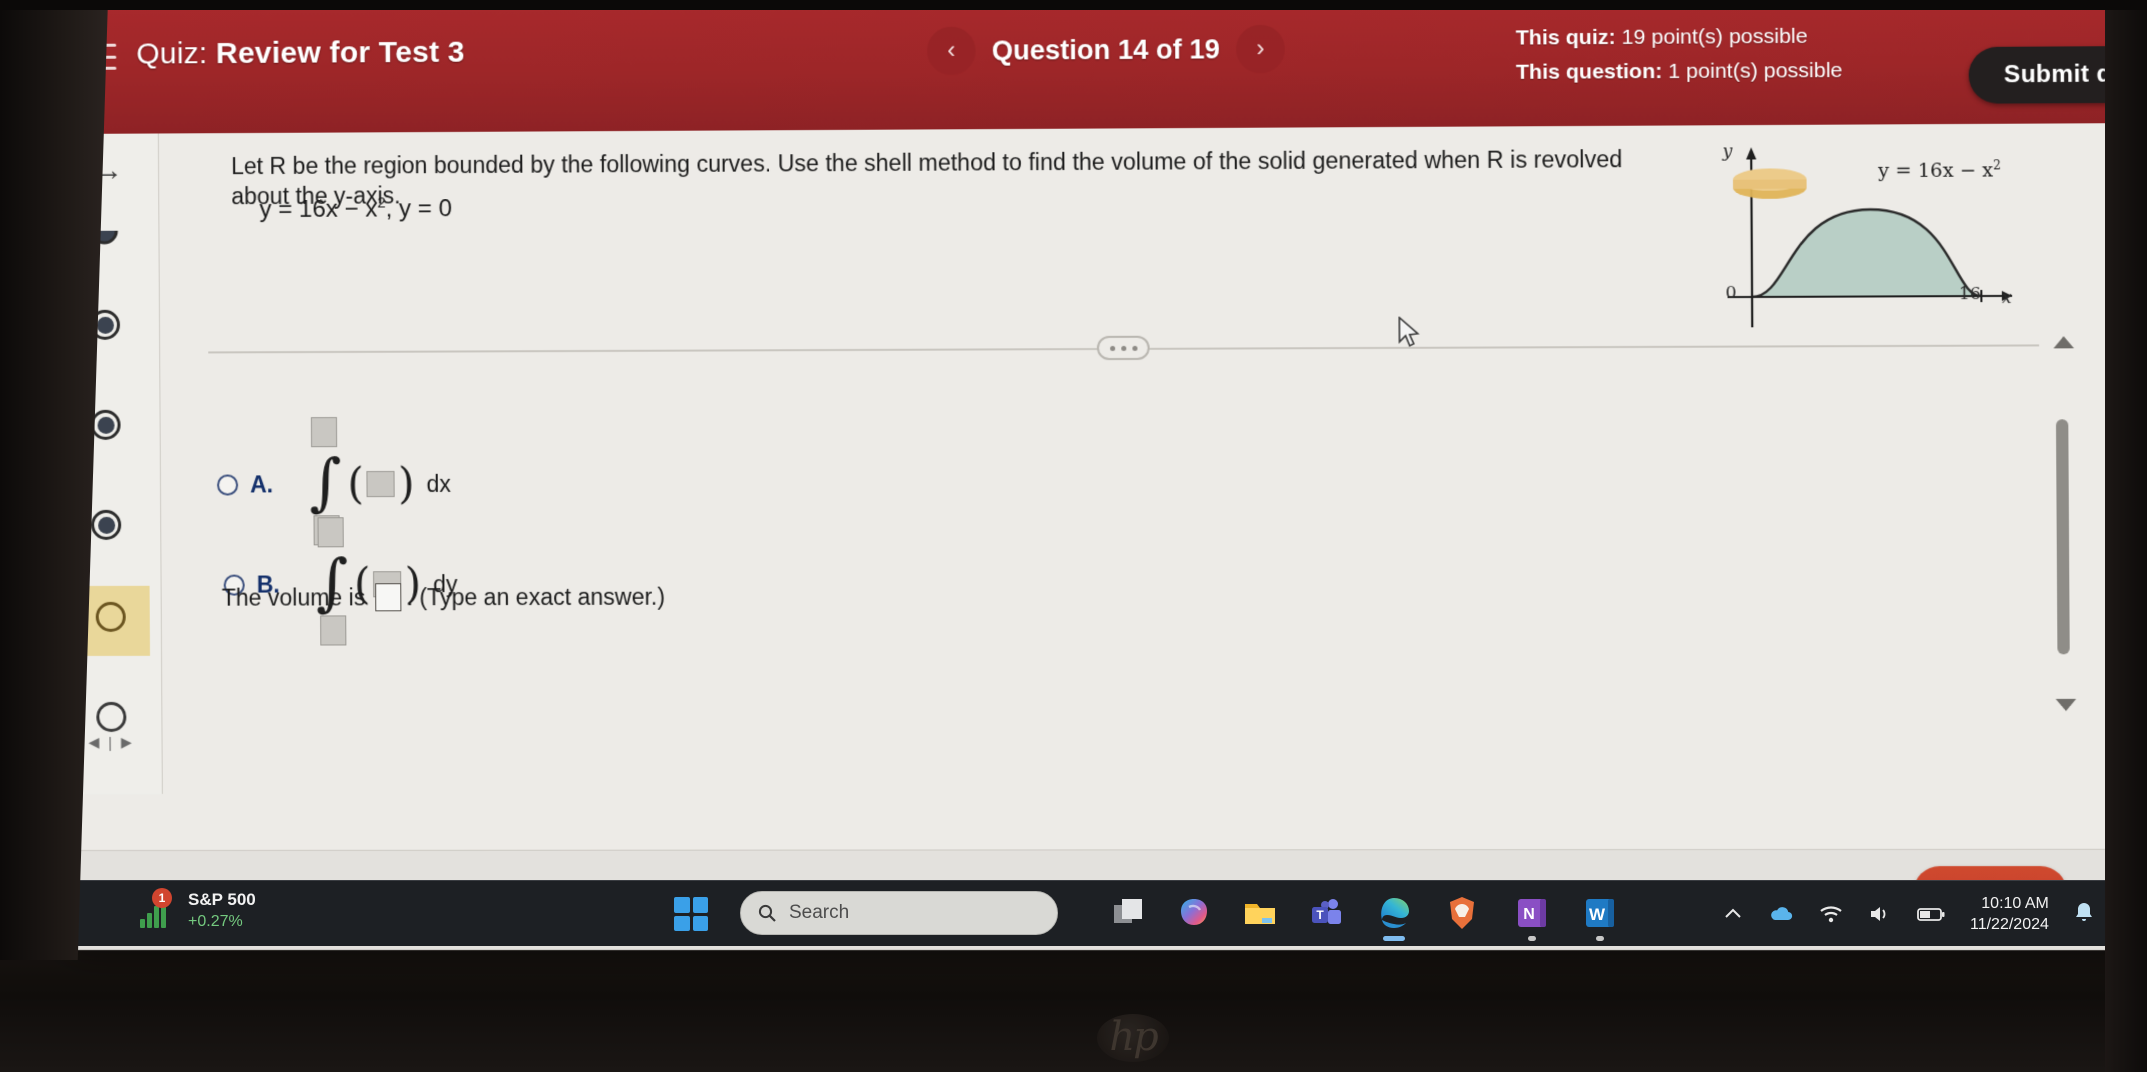  Describe the element at coordinates (1831, 914) in the screenshot. I see `wifi-icon` at that location.